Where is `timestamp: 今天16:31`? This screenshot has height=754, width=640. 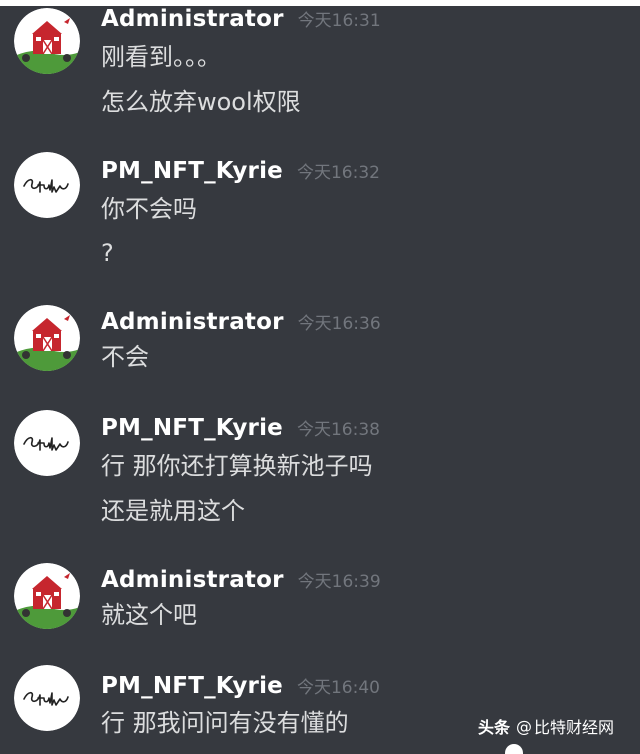 timestamp: 今天16:31 is located at coordinates (339, 21).